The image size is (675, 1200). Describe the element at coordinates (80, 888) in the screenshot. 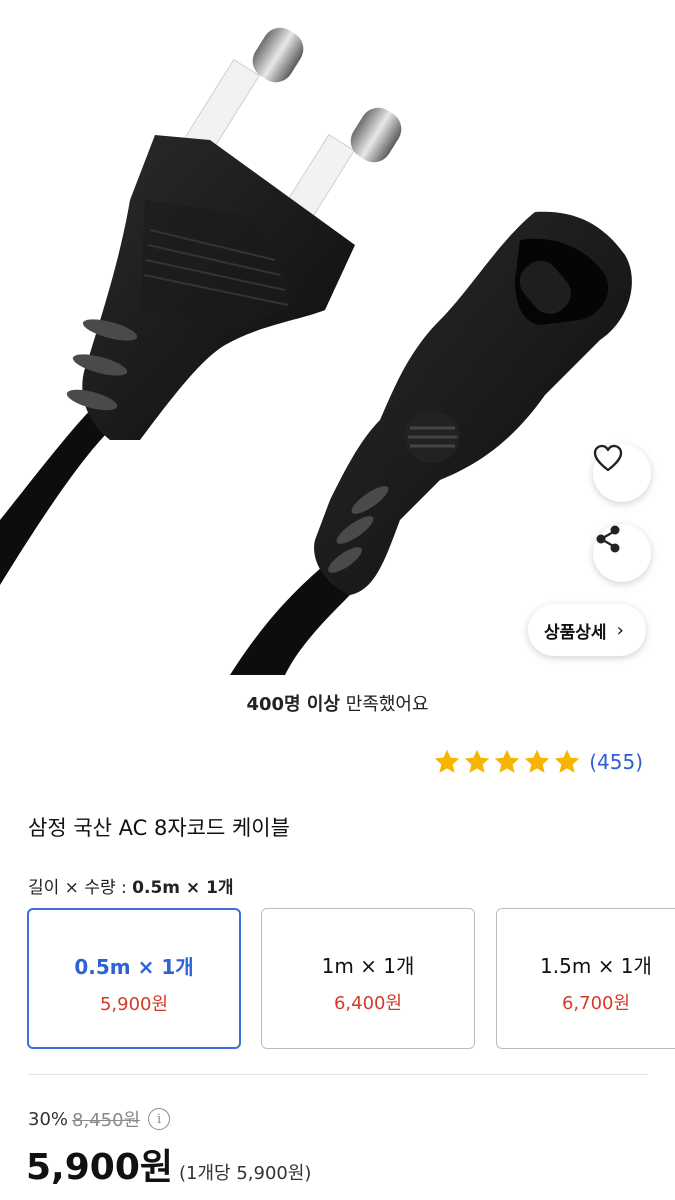

I see `option-label-prefix: 길이 × 수량 :` at that location.